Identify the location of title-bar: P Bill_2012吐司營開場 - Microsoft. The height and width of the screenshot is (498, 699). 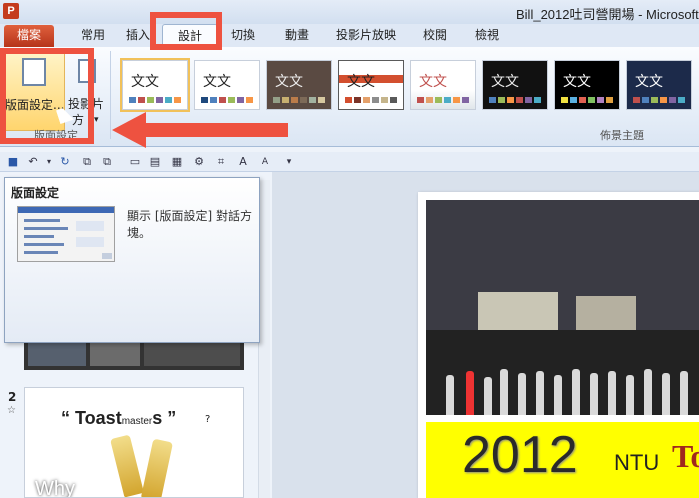
(349, 12).